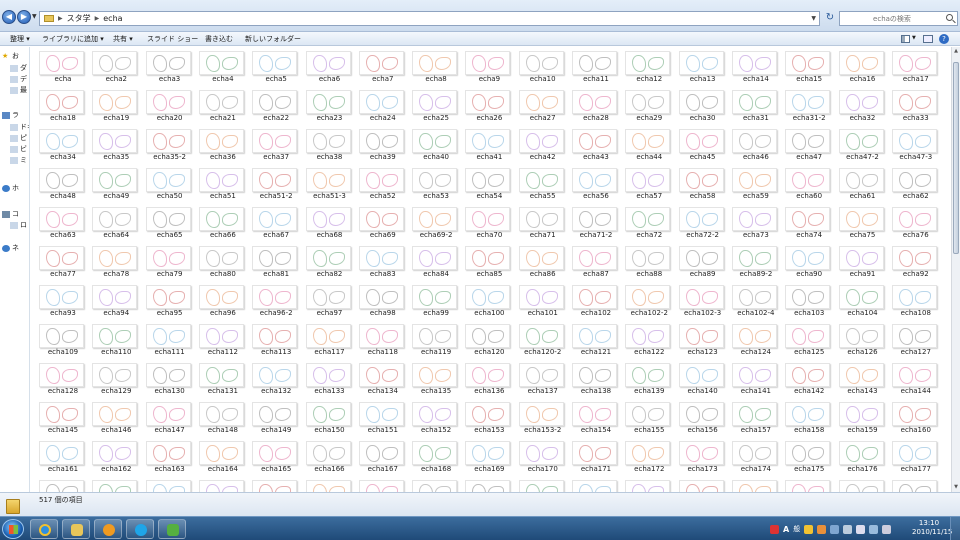  Describe the element at coordinates (703, 416) in the screenshot. I see `file-item: echa156` at that location.